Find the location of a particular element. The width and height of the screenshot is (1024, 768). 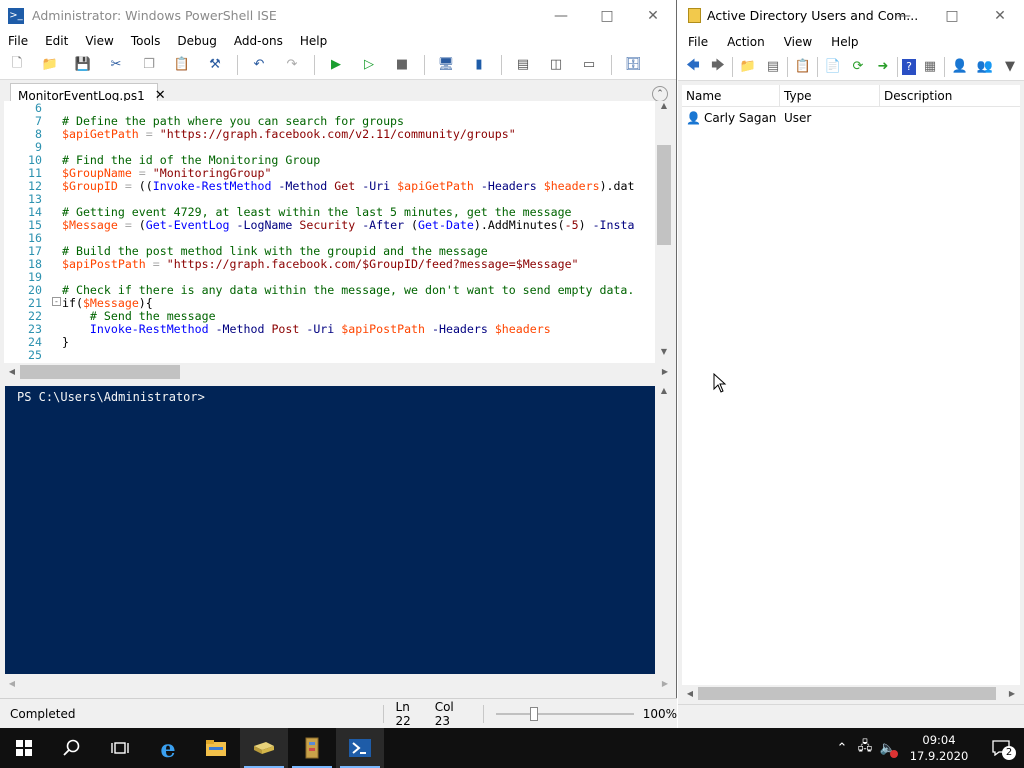

stop-icon: ■ is located at coordinates (402, 65).